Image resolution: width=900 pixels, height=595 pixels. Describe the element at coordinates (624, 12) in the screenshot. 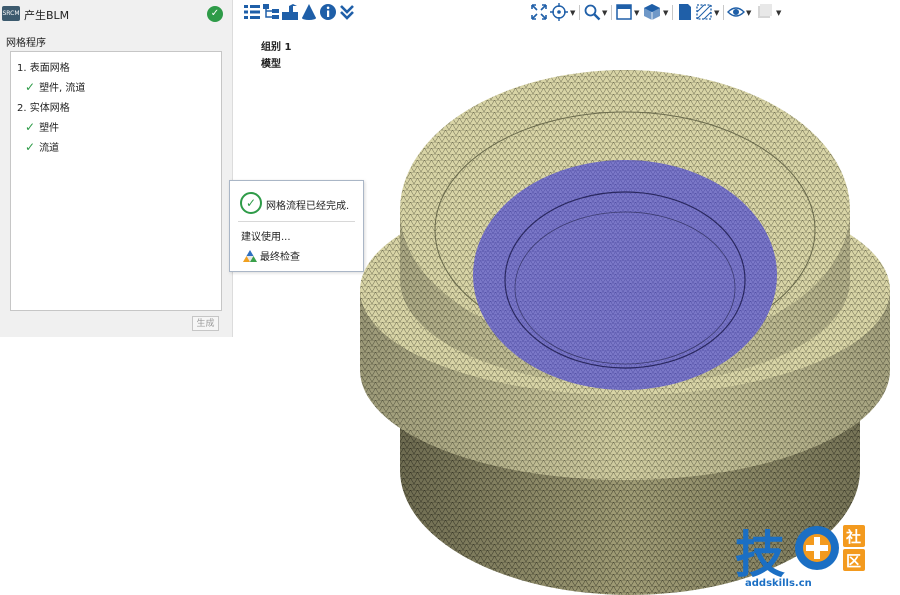

I see `window-view-icon` at that location.